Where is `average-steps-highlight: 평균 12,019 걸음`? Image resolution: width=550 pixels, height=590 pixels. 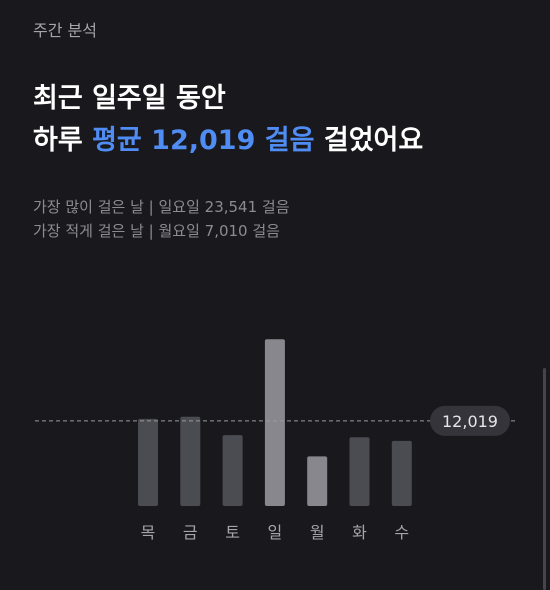 average-steps-highlight: 평균 12,019 걸음 is located at coordinates (203, 140).